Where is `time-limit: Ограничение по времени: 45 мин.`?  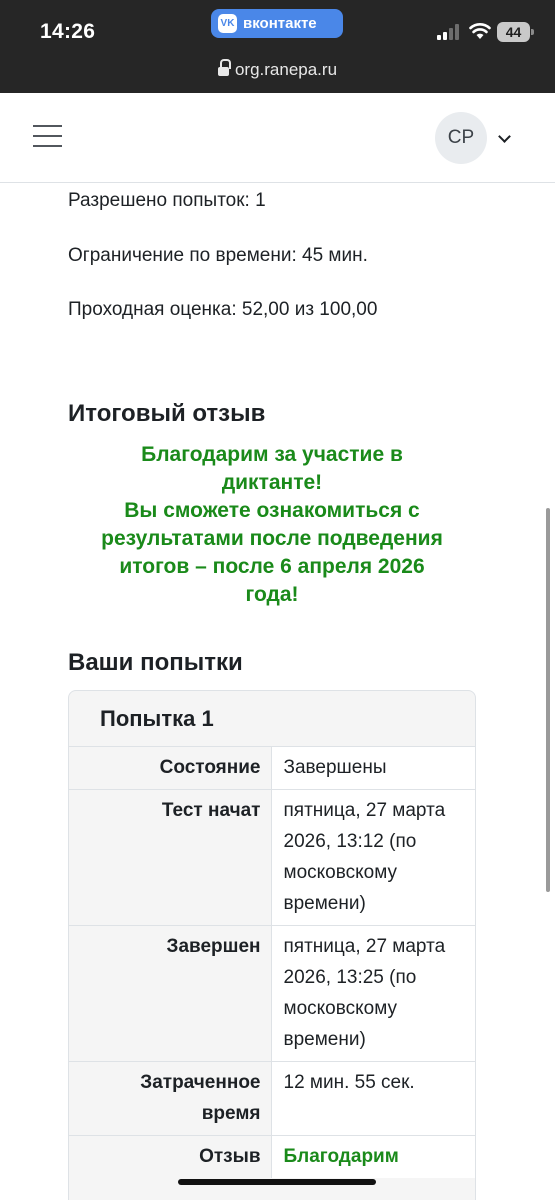
time-limit: Ограничение по времени: 45 мин. is located at coordinates (218, 255).